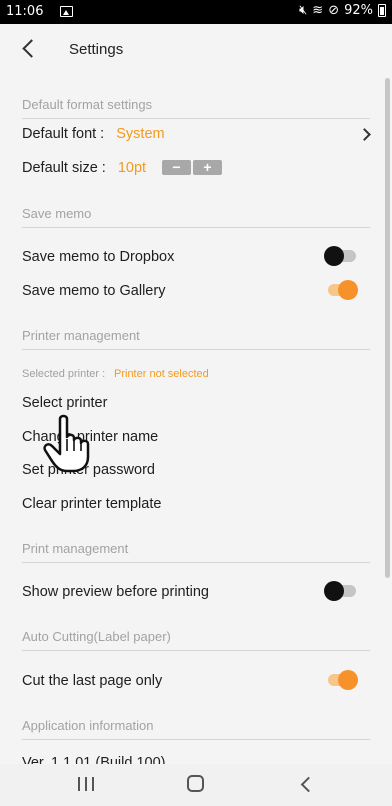 This screenshot has height=806, width=392. I want to click on app-bar: Settings, so click(196, 50).